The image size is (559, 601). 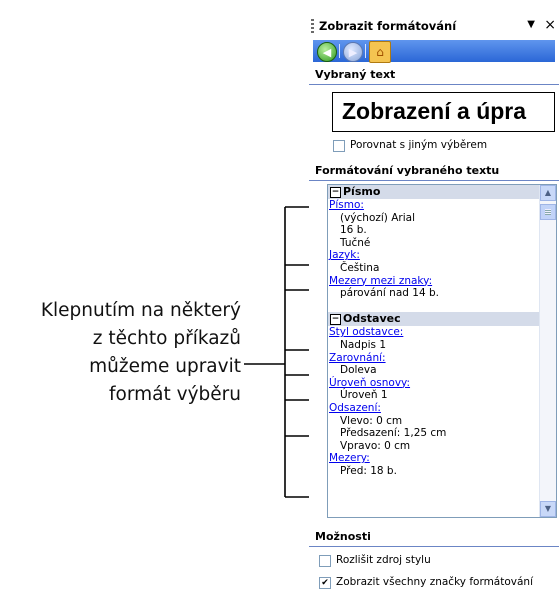 I want to click on indentation-value: Předsazení: 1,25 cm, so click(x=393, y=433).